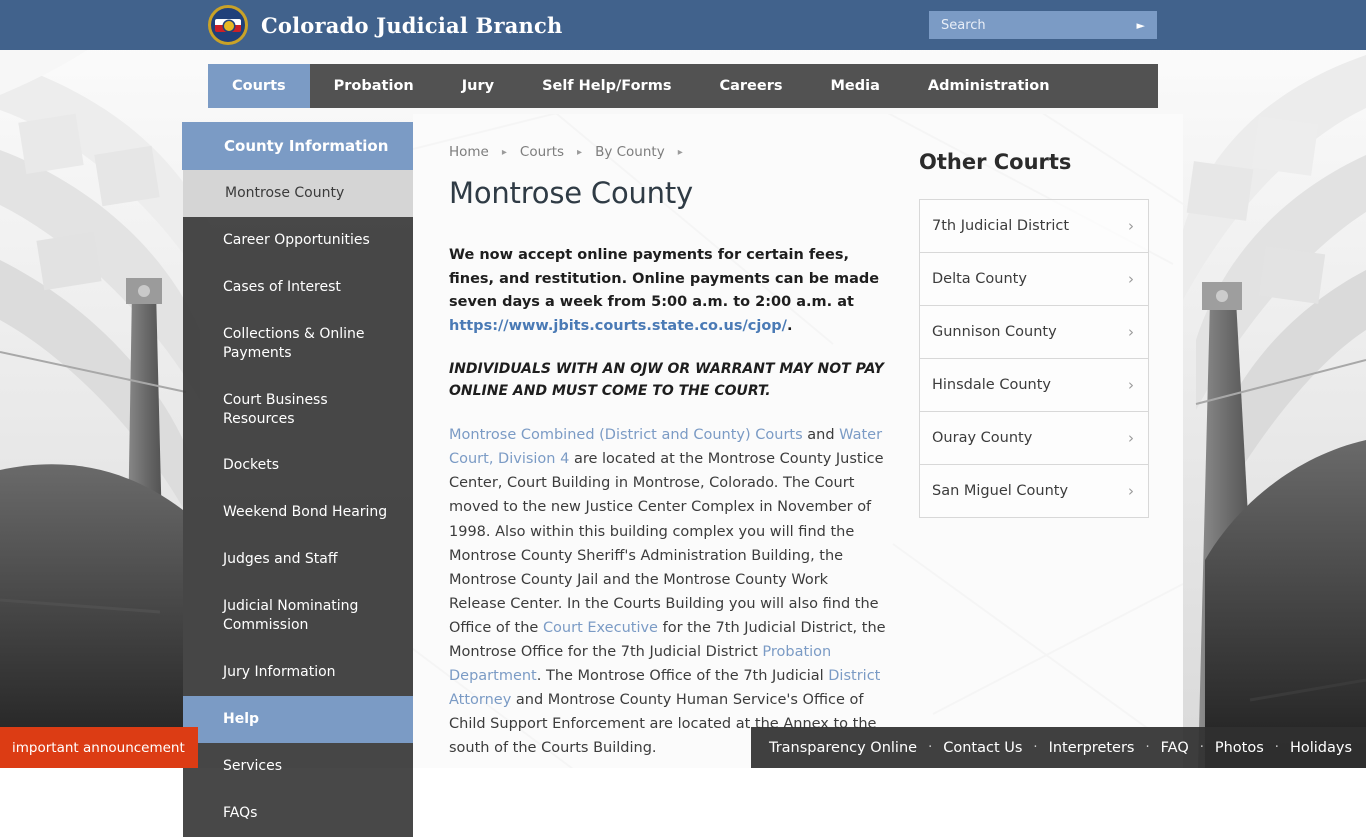 The height and width of the screenshot is (837, 1366). What do you see at coordinates (1034, 279) in the screenshot?
I see `other-courts-item-delta-county: Delta County ›` at bounding box center [1034, 279].